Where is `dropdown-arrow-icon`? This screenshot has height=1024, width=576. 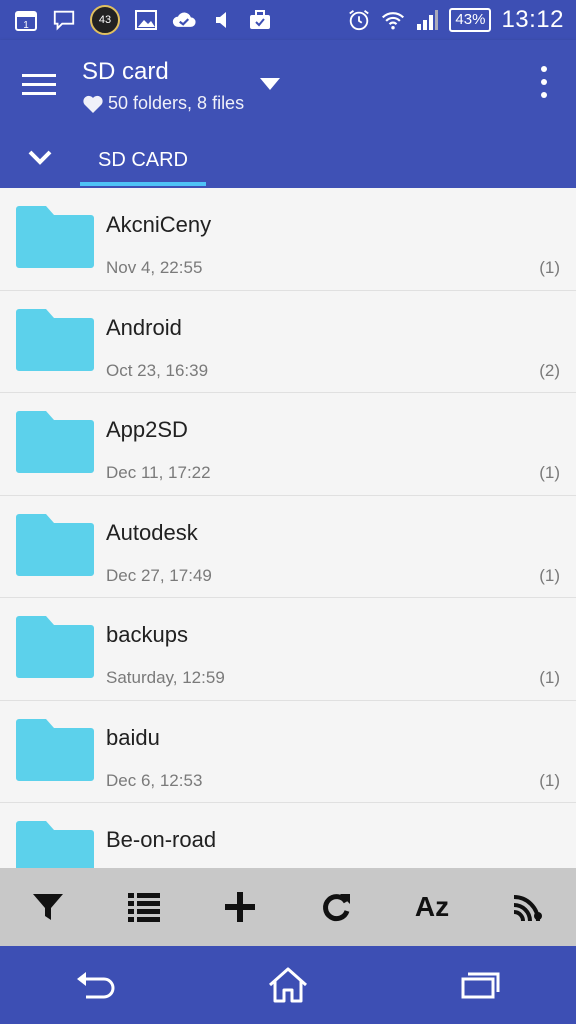
dropdown-arrow-icon is located at coordinates (270, 84).